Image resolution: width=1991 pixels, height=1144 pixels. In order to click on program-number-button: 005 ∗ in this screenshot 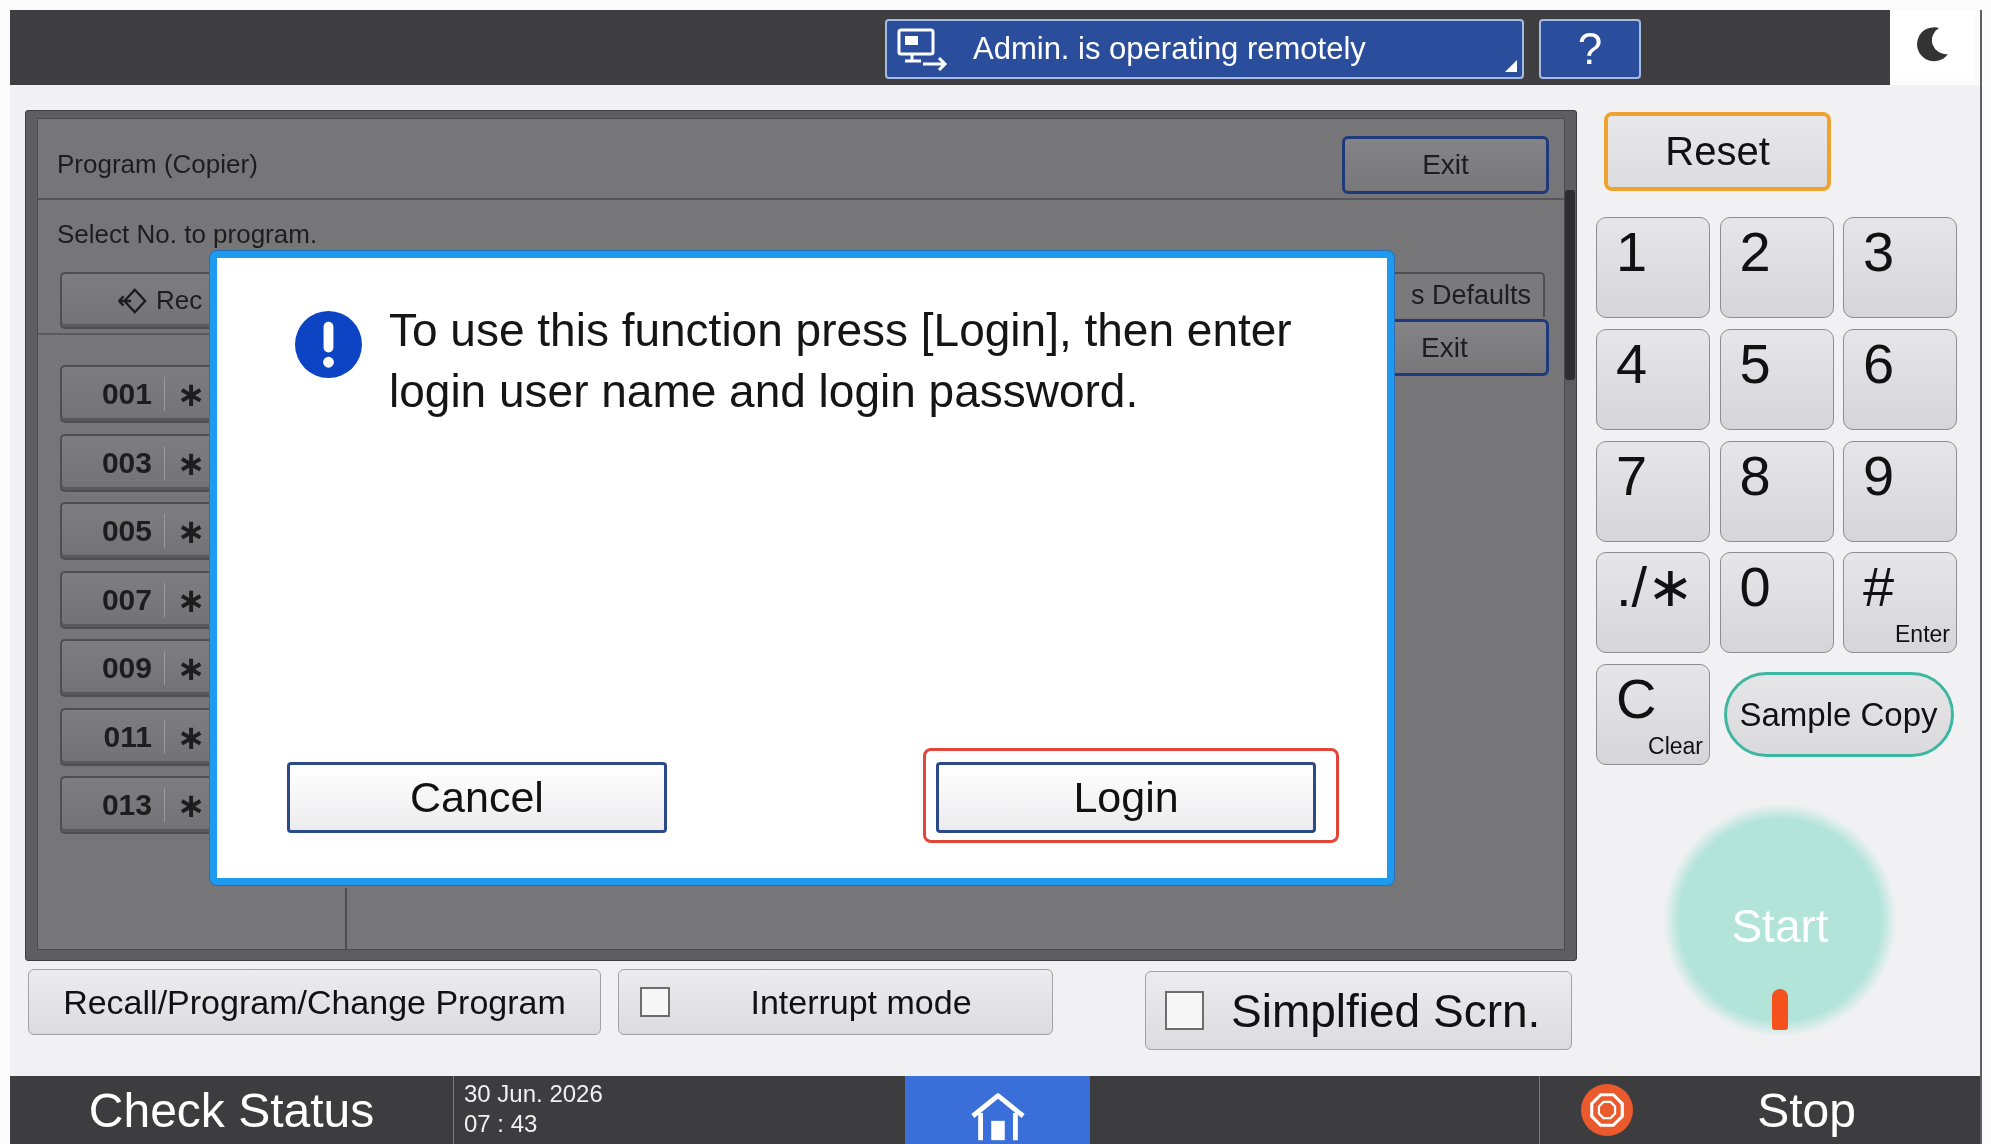, I will do `click(135, 531)`.